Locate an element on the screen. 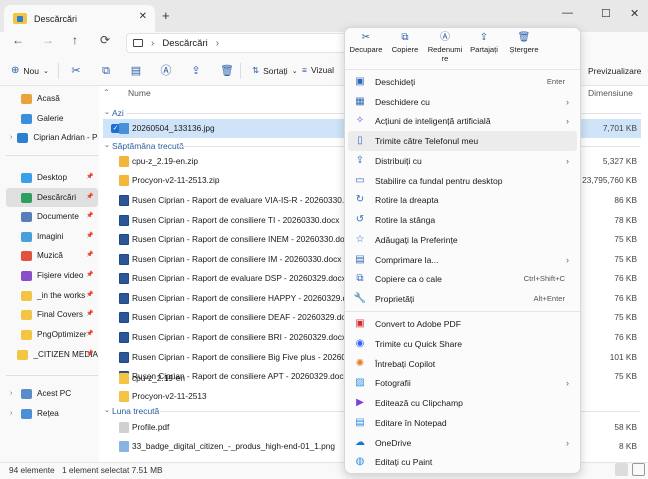 The height and width of the screenshot is (479, 648). file-doc-icon is located at coordinates (124, 317).